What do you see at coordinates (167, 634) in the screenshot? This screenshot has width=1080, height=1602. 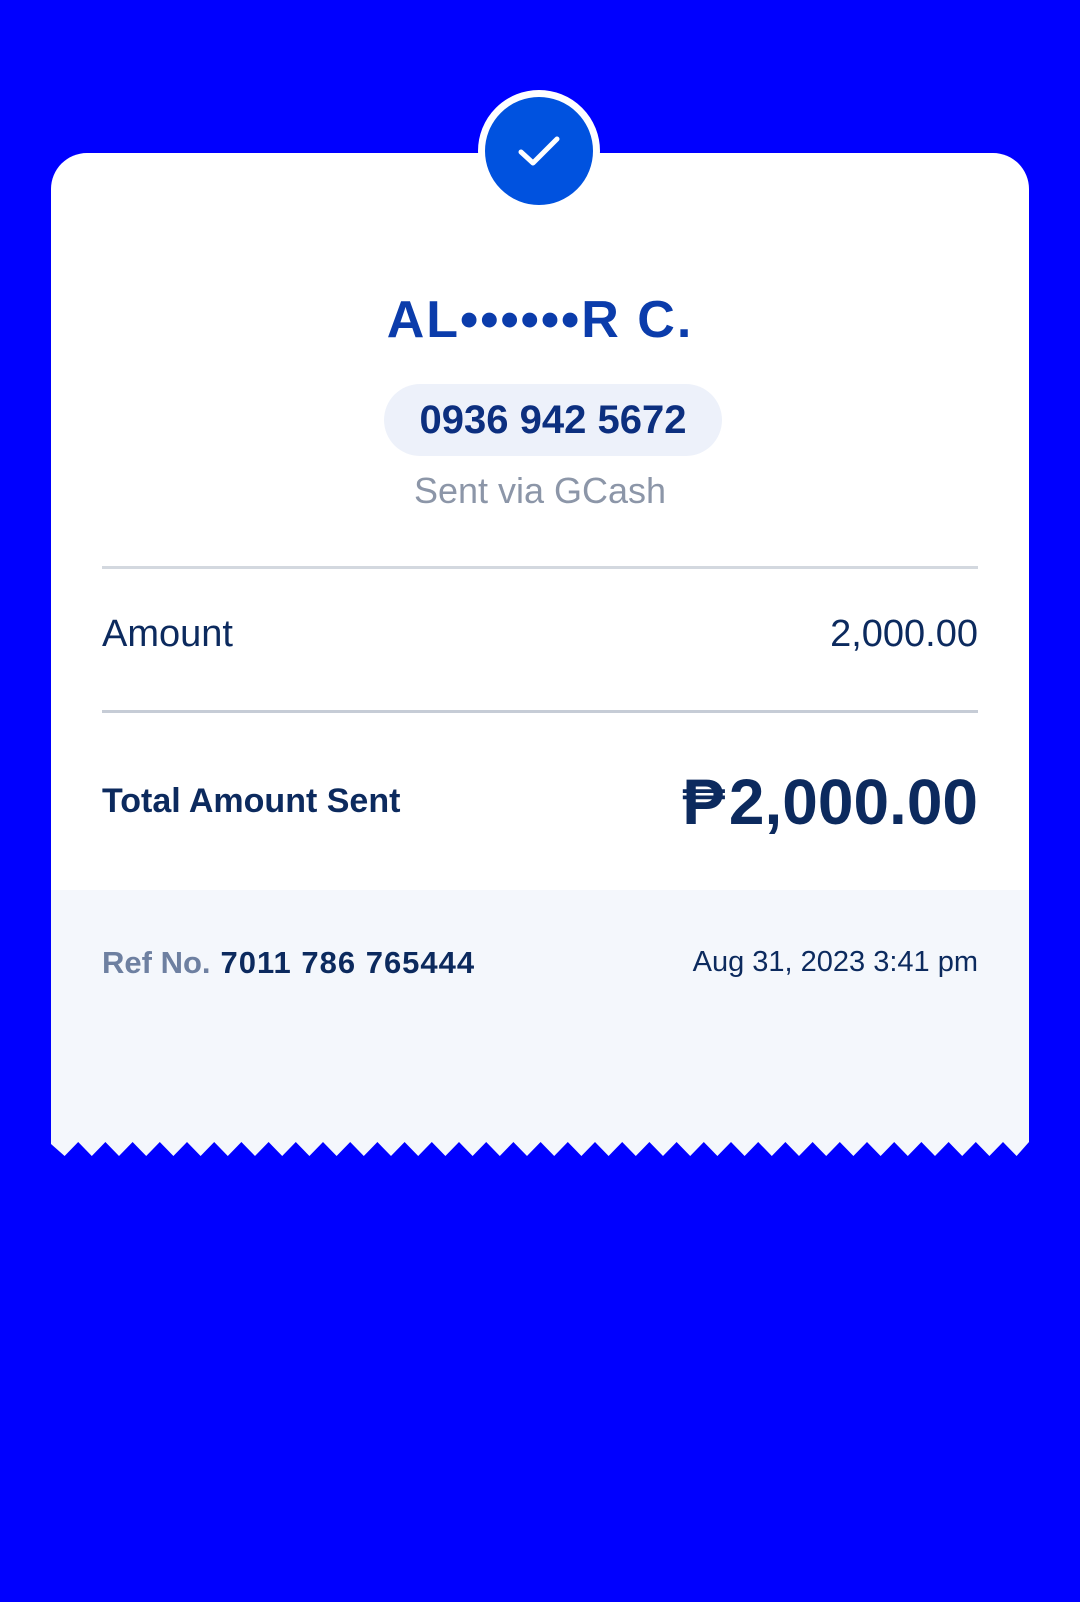 I see `amount-label: Amount` at bounding box center [167, 634].